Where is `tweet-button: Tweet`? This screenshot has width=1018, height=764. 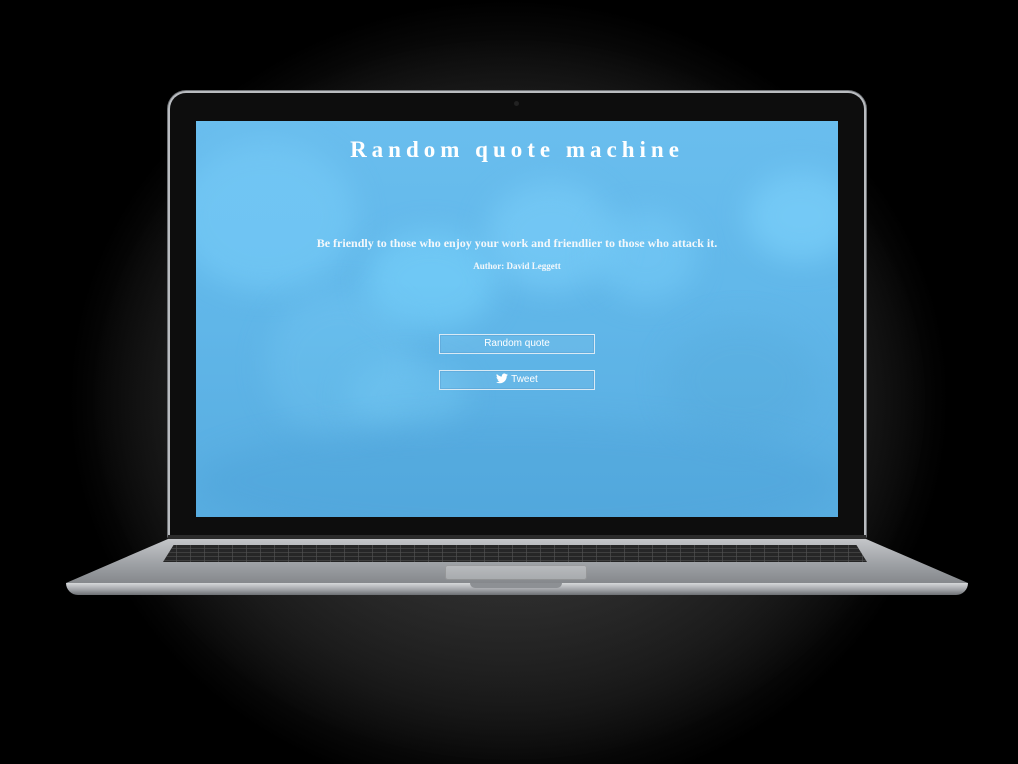
tweet-button: Tweet is located at coordinates (517, 380).